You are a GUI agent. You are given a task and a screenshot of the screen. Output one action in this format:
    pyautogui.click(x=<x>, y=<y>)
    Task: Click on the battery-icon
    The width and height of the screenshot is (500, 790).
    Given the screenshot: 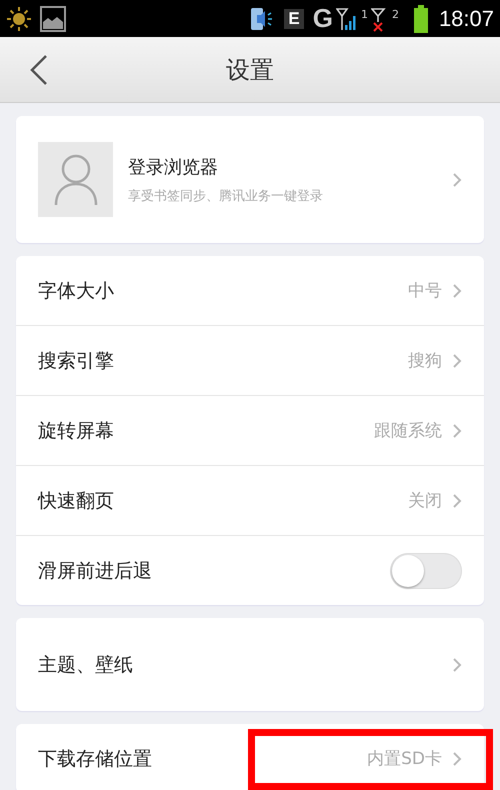 What is the action you would take?
    pyautogui.click(x=421, y=18)
    